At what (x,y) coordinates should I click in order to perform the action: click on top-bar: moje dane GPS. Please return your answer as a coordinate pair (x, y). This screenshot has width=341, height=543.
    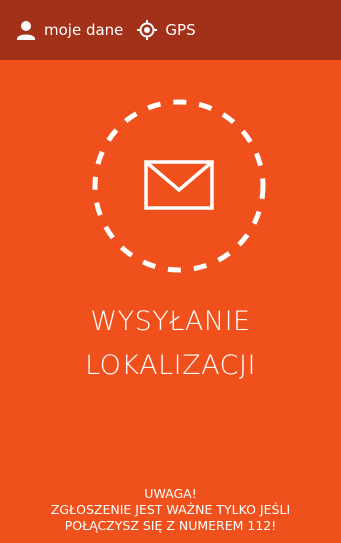
    Looking at the image, I should click on (170, 30).